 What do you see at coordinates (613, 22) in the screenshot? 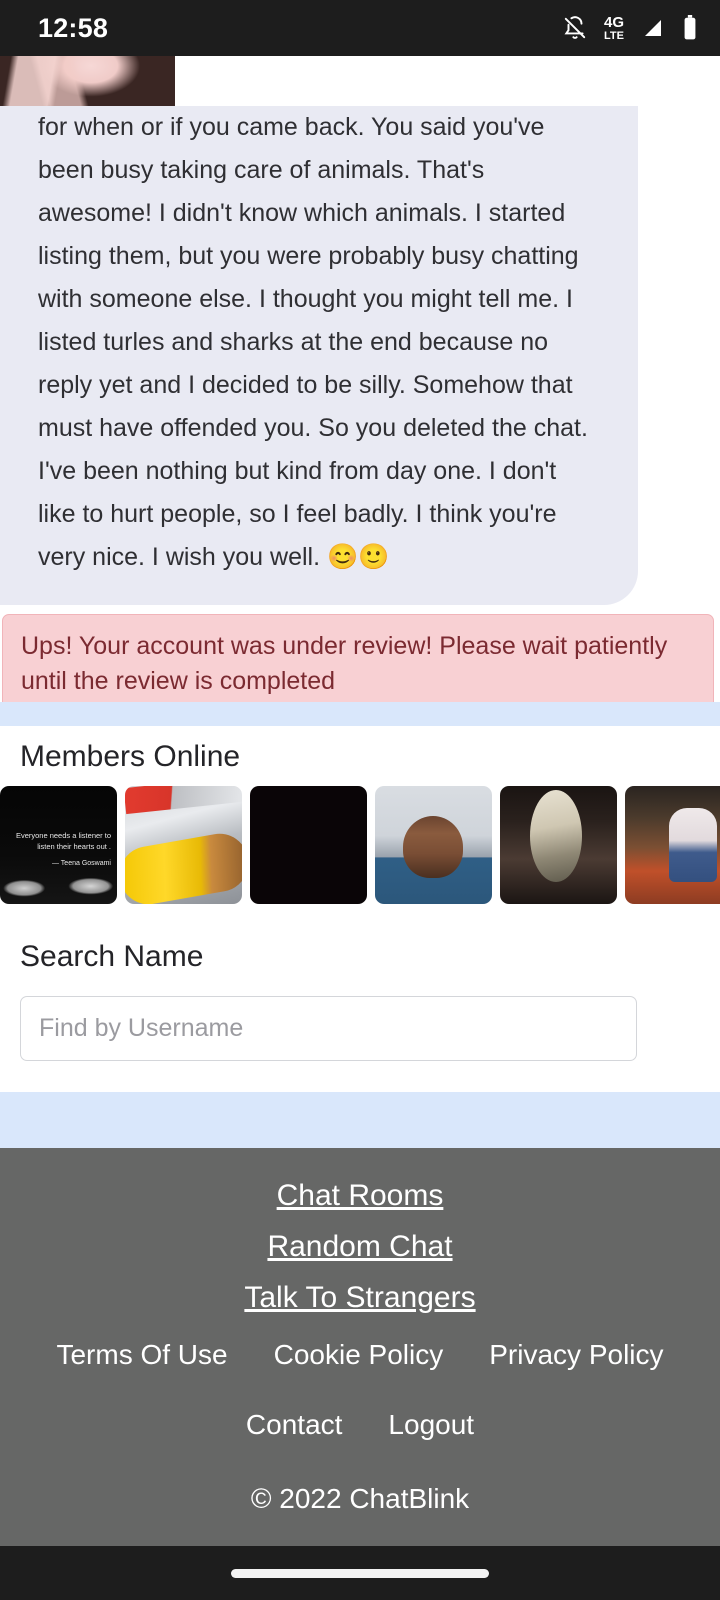
I see `network-type-label: 4G` at bounding box center [613, 22].